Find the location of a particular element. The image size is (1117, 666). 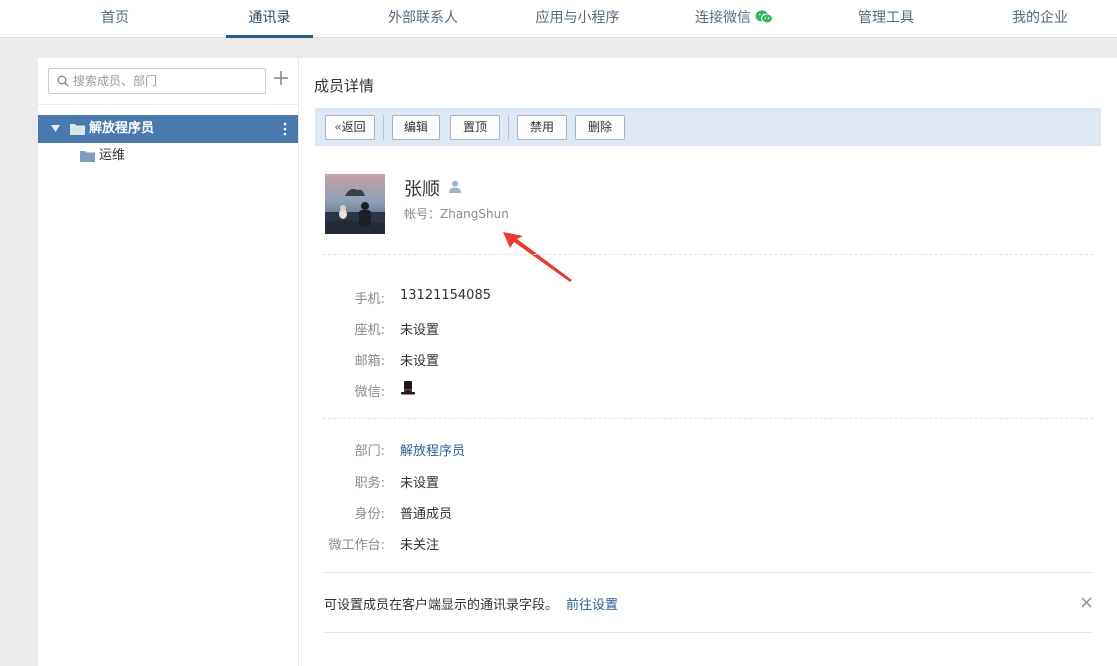

search-box is located at coordinates (157, 81).